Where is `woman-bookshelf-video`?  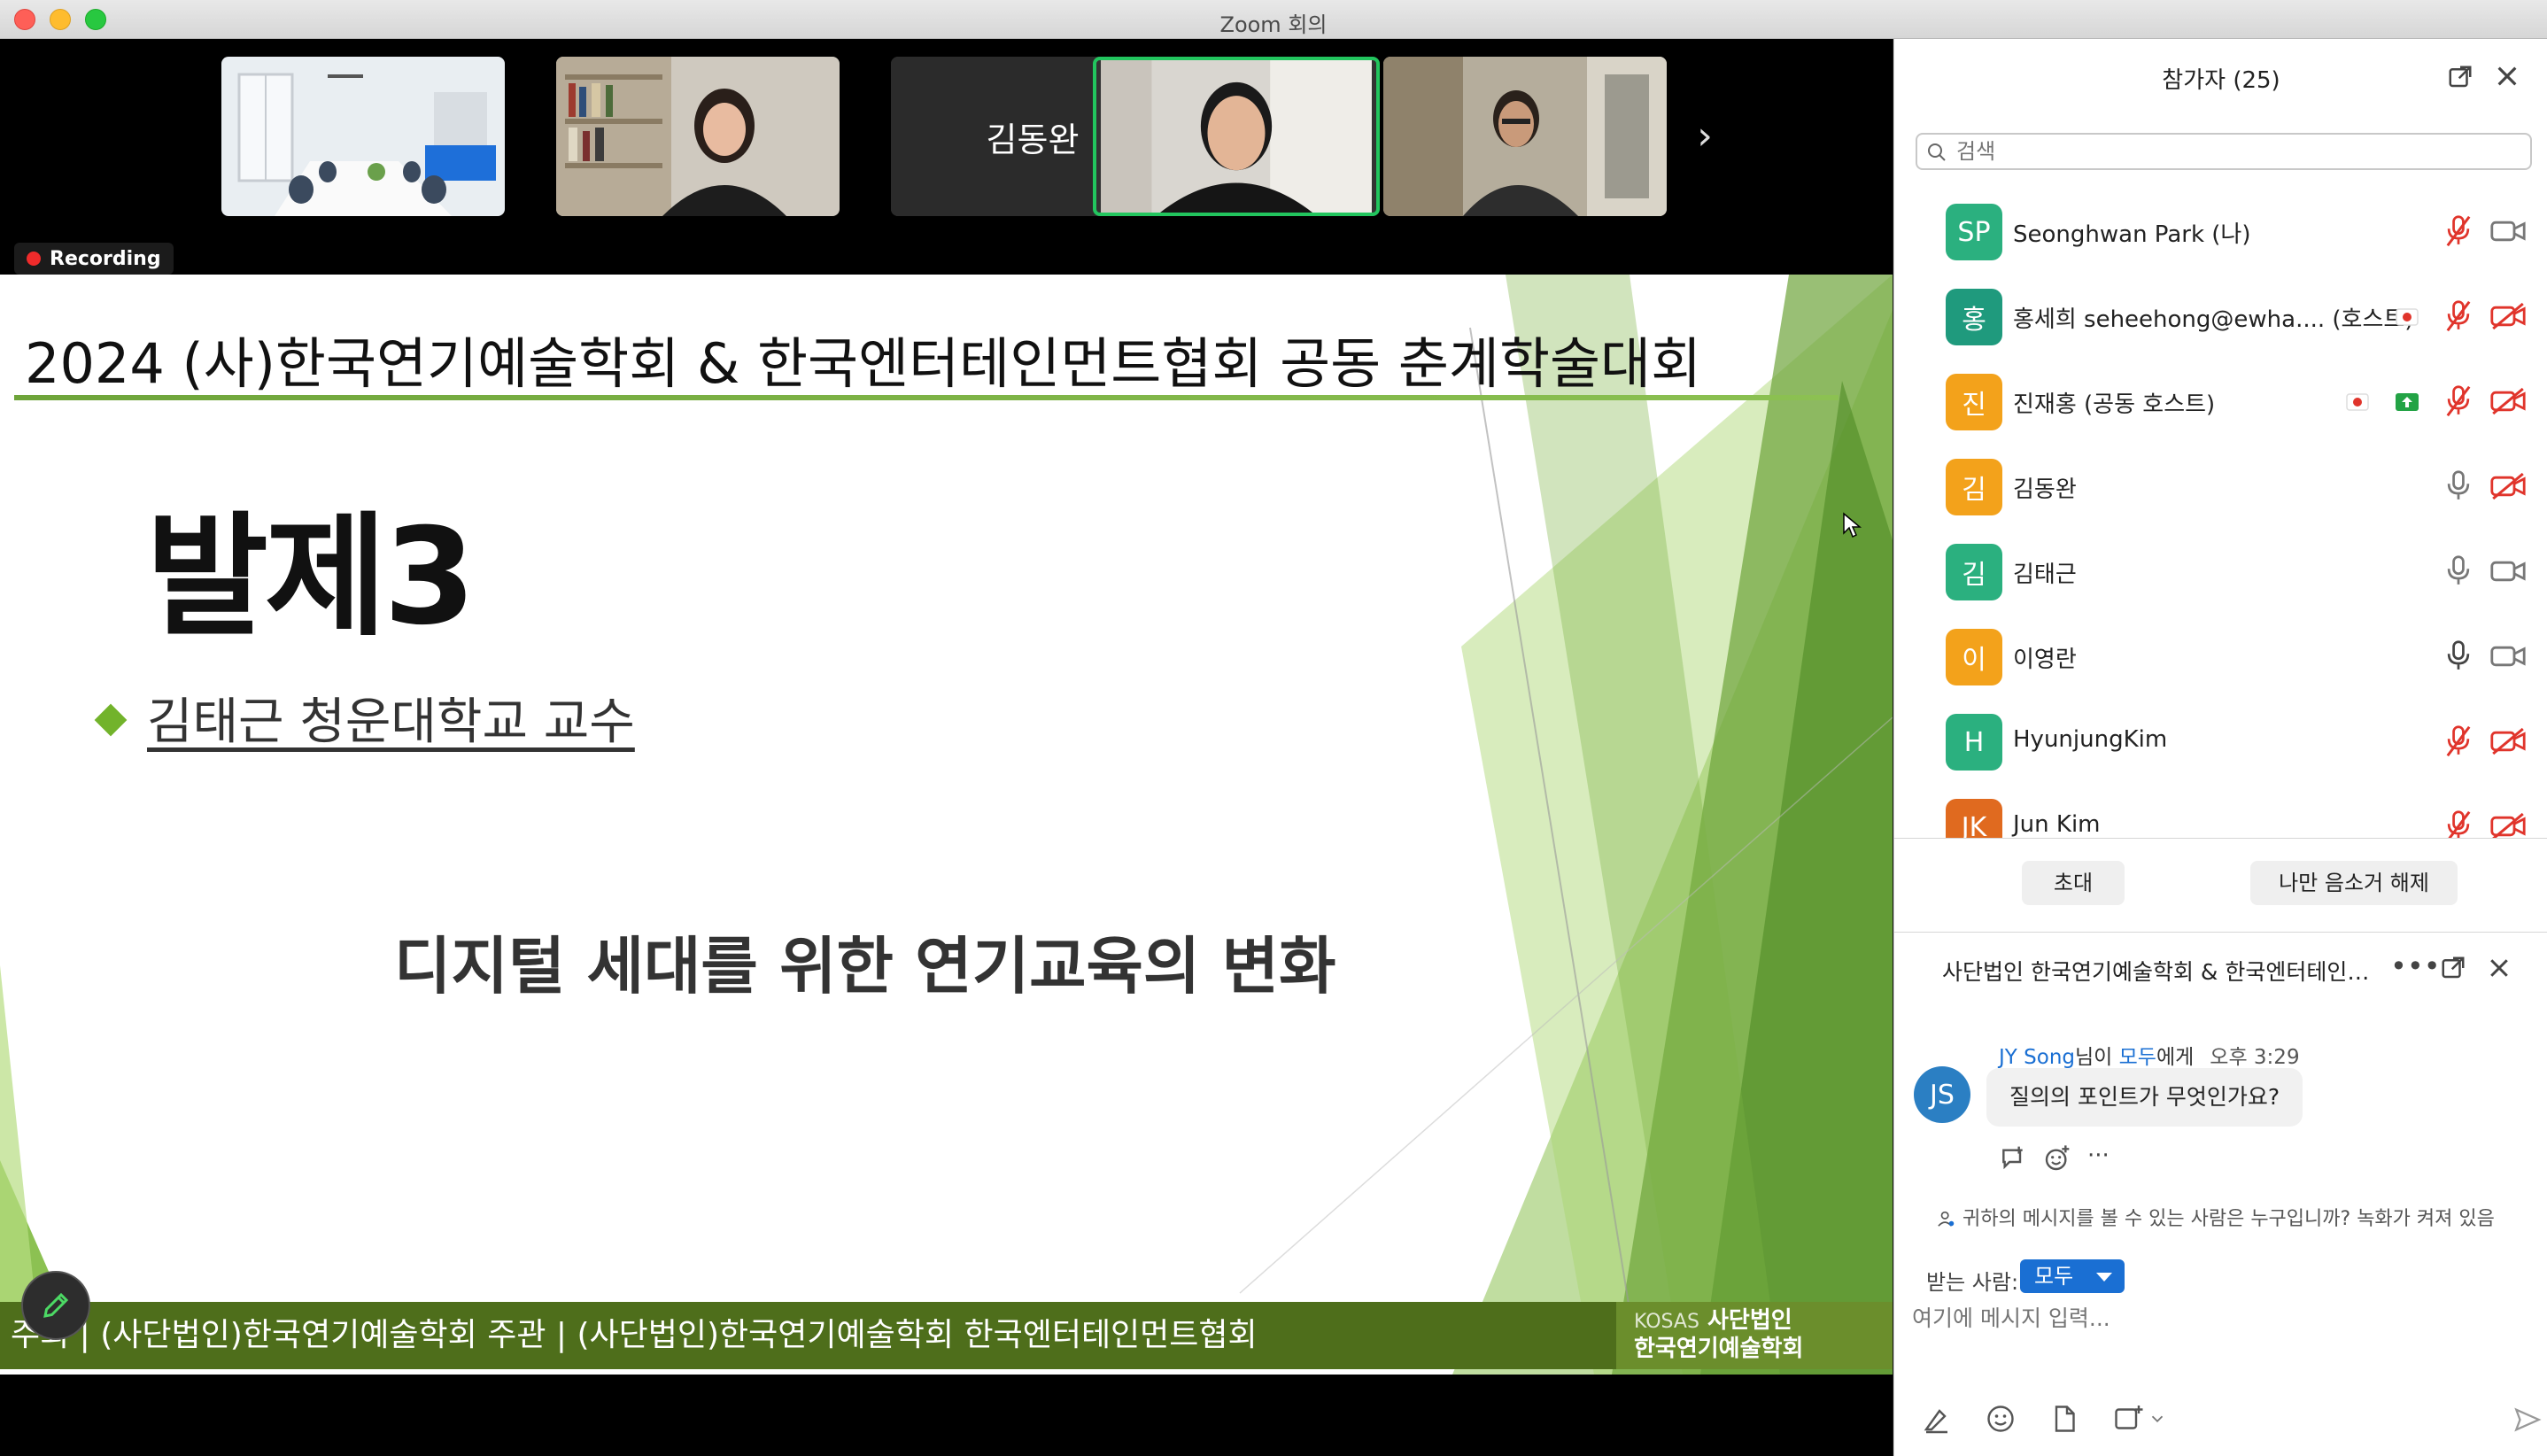 woman-bookshelf-video is located at coordinates (698, 136).